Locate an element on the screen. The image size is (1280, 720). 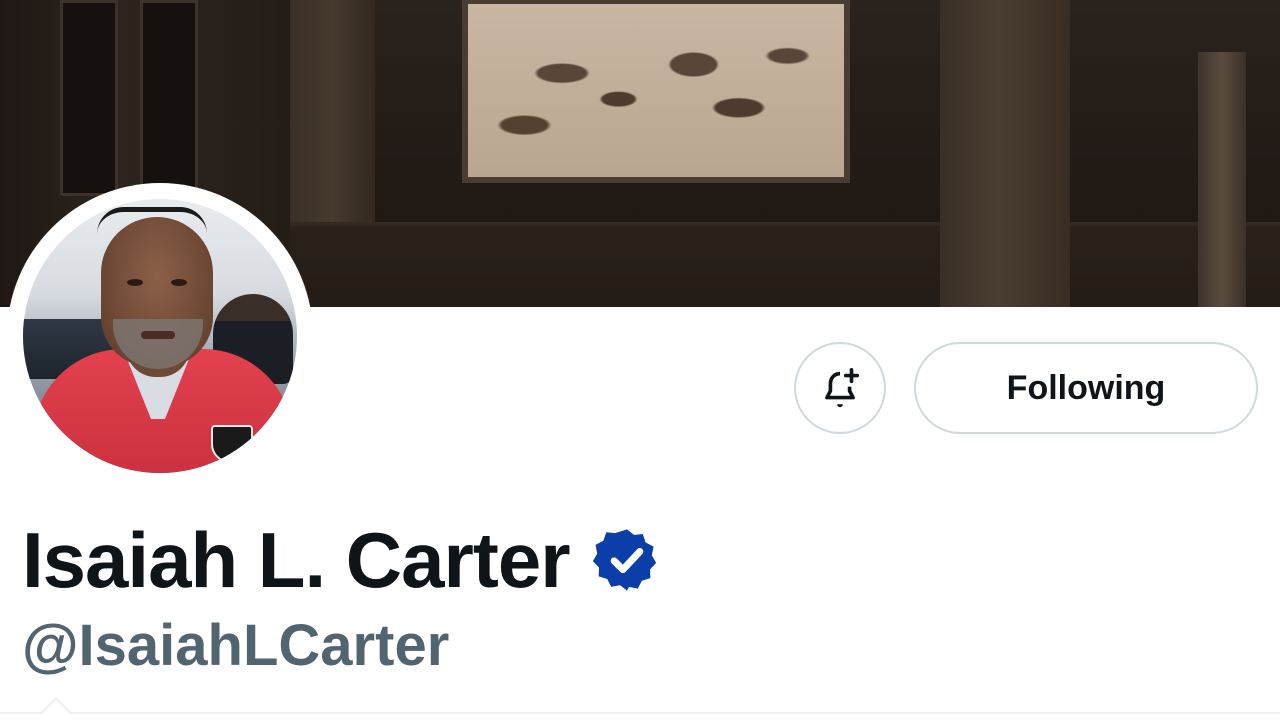
tab-indicator-caret-inner is located at coordinates (56, 707).